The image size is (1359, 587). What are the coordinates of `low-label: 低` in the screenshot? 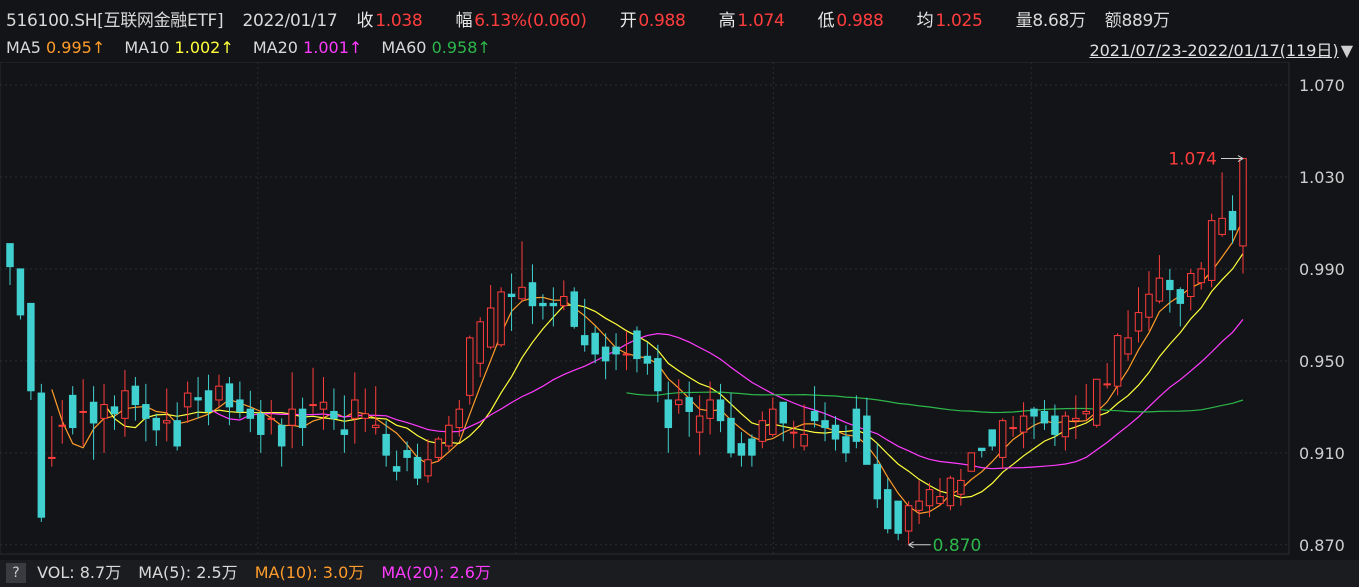 It's located at (826, 21).